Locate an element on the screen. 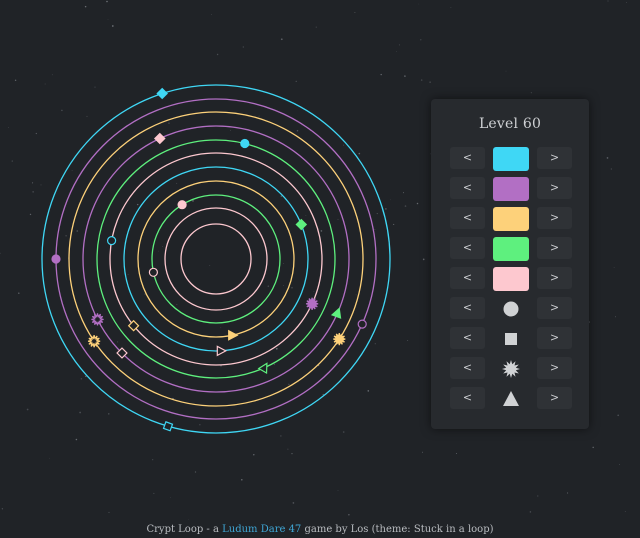 This screenshot has width=640, height=538. level-title: Level 60 is located at coordinates (510, 124).